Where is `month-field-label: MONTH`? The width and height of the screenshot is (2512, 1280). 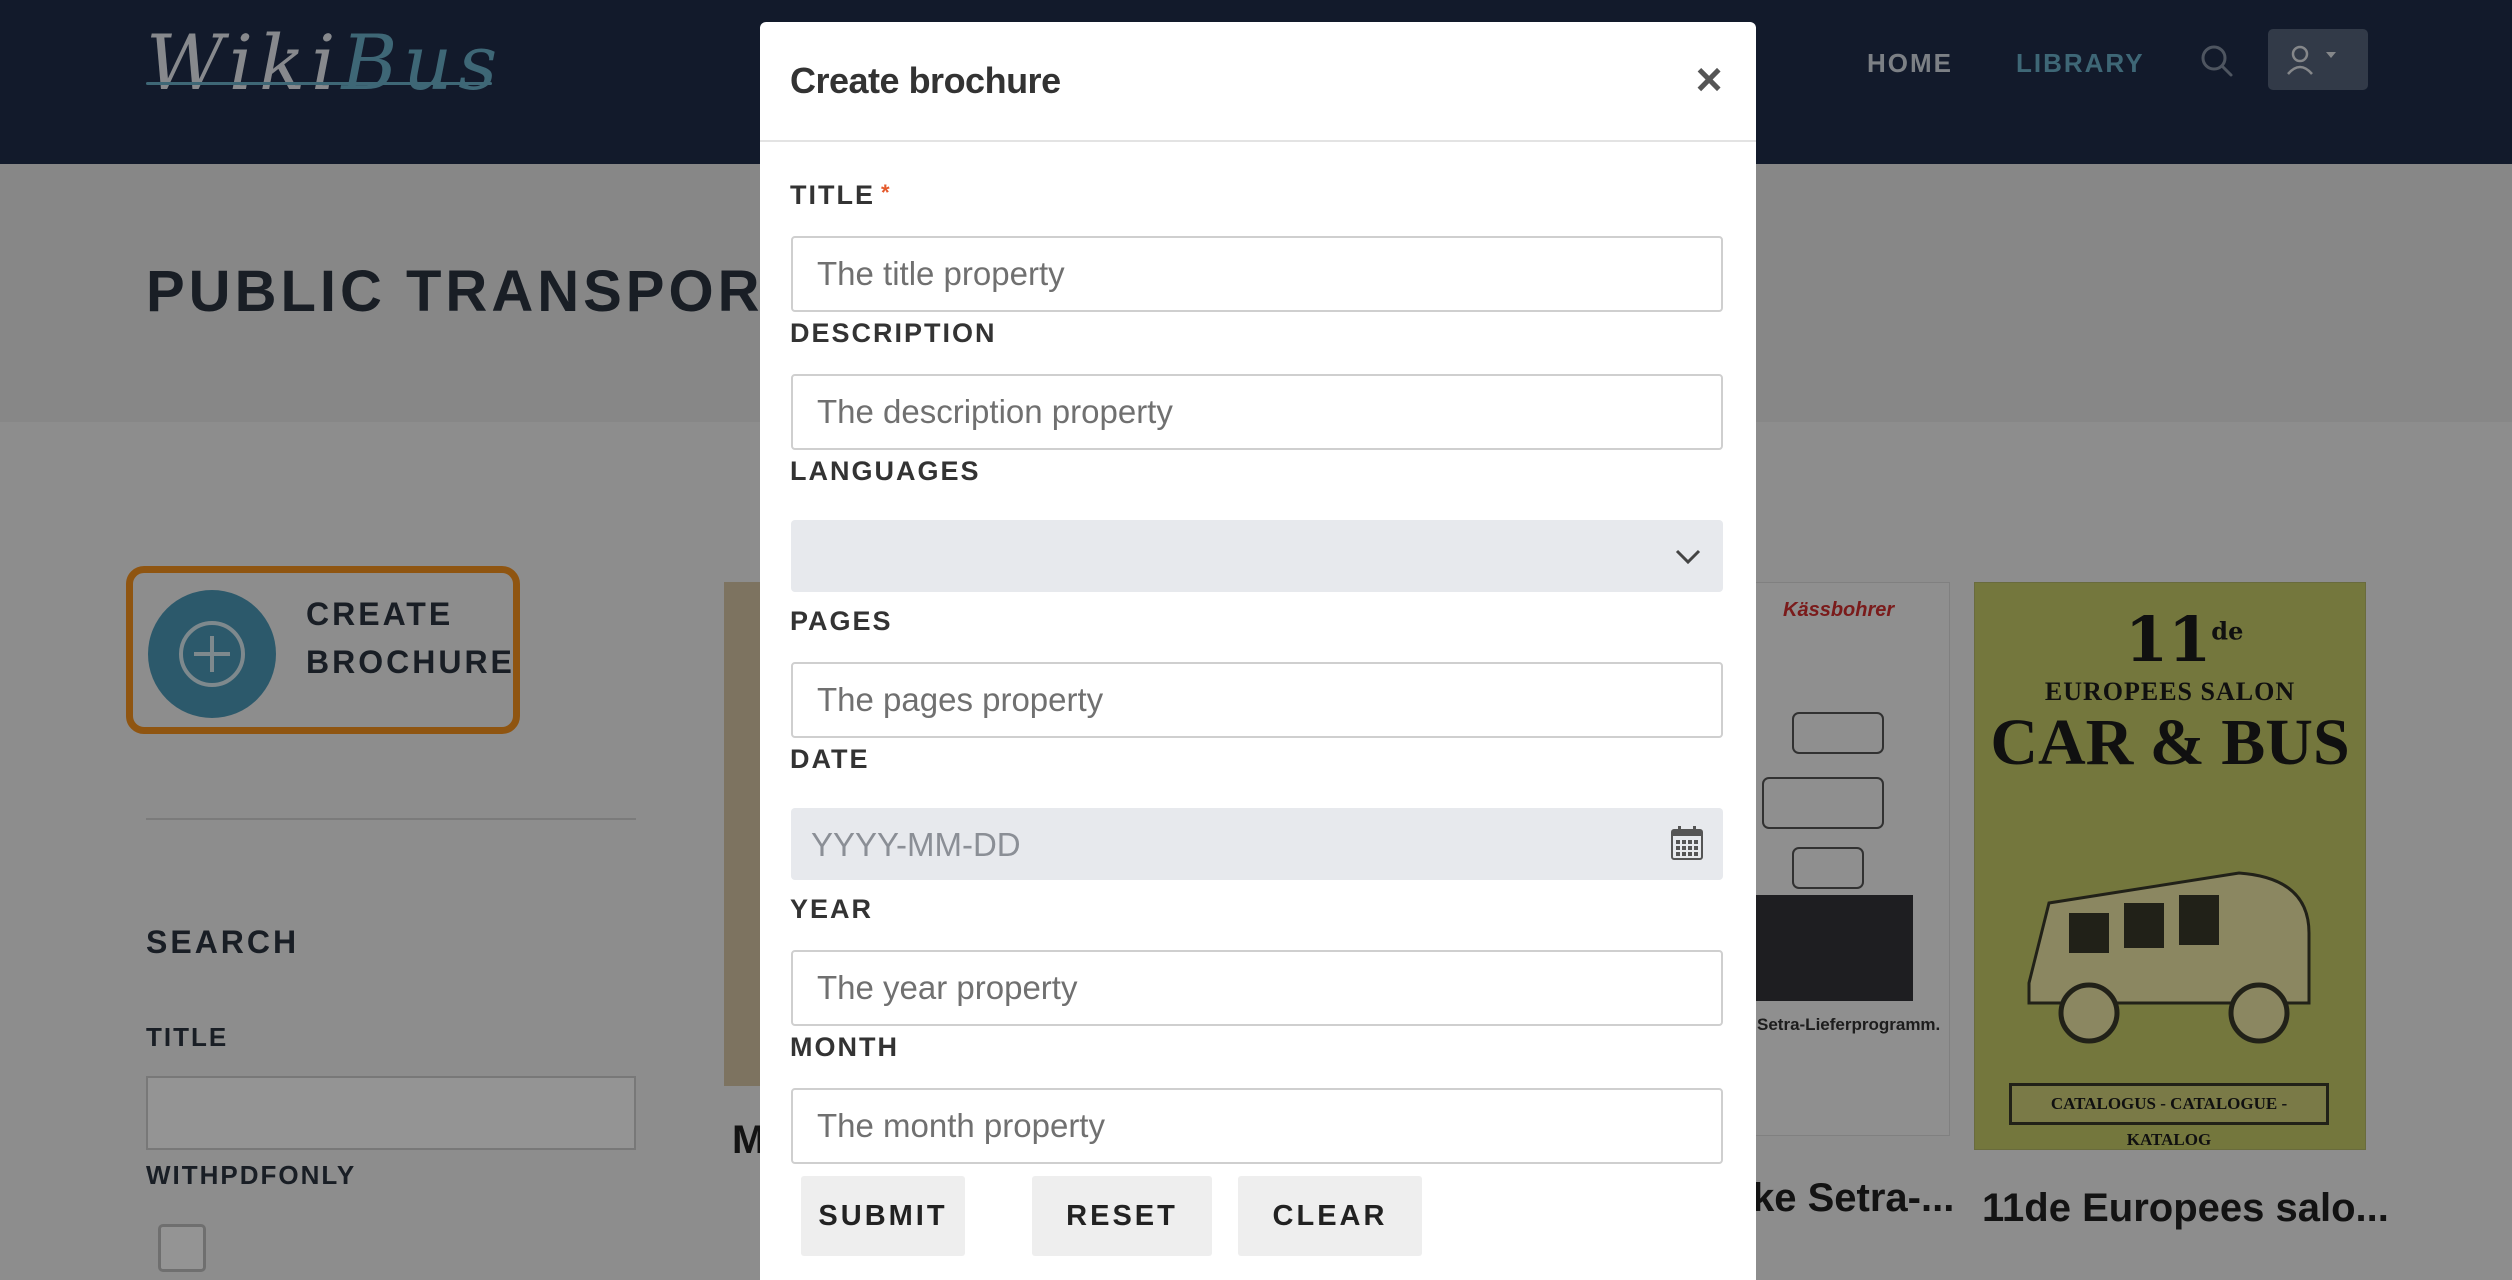 month-field-label: MONTH is located at coordinates (844, 1047).